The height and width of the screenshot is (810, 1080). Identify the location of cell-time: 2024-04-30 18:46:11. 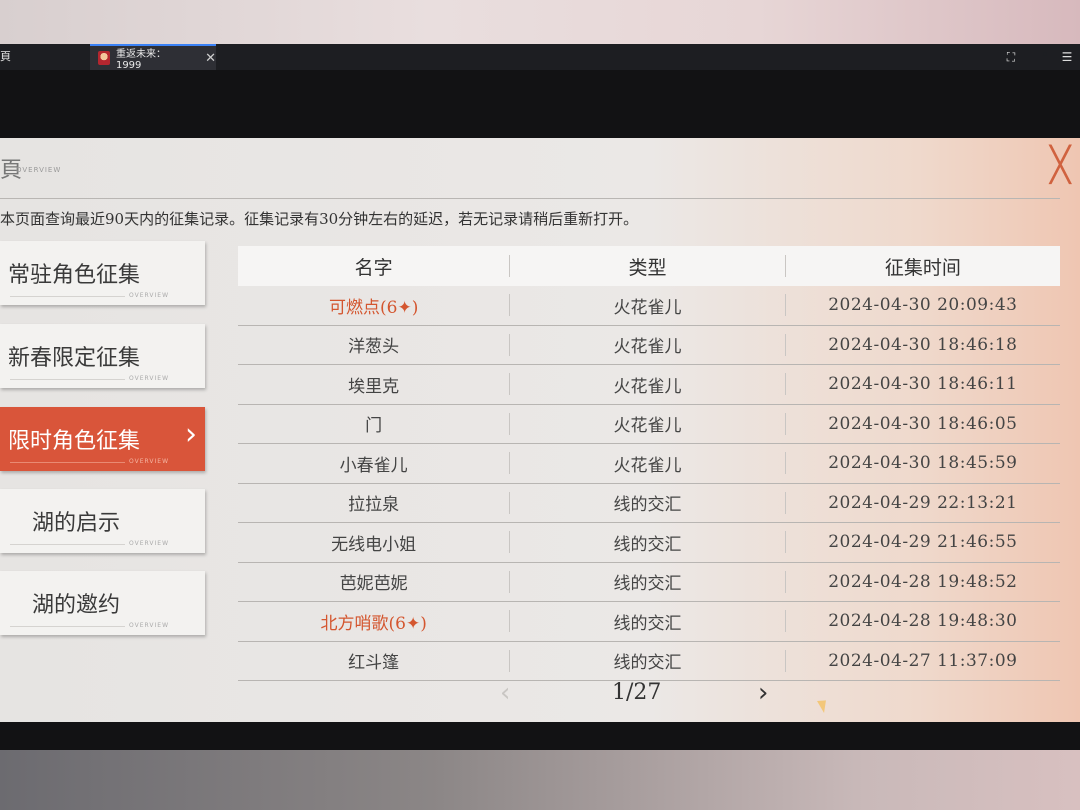
(923, 384).